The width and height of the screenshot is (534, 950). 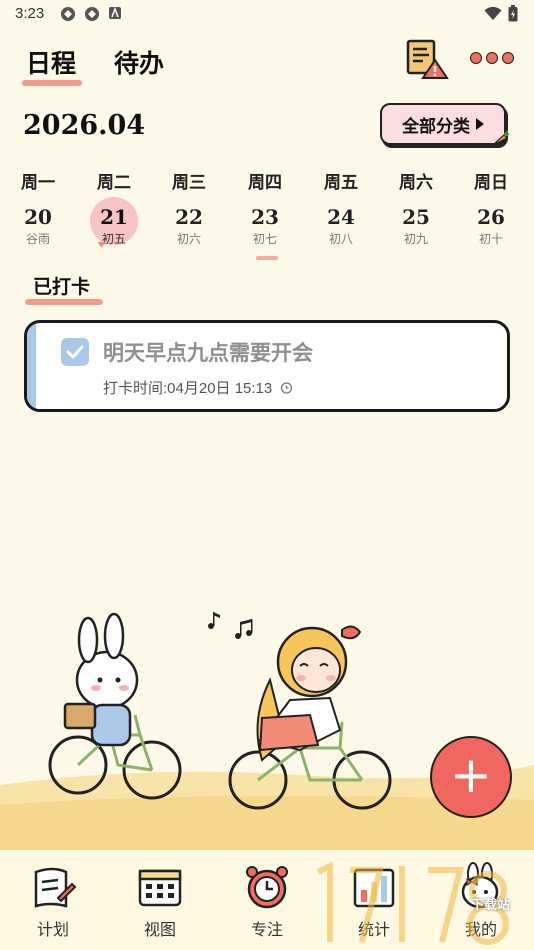 I want to click on date-number: 24, so click(x=341, y=217).